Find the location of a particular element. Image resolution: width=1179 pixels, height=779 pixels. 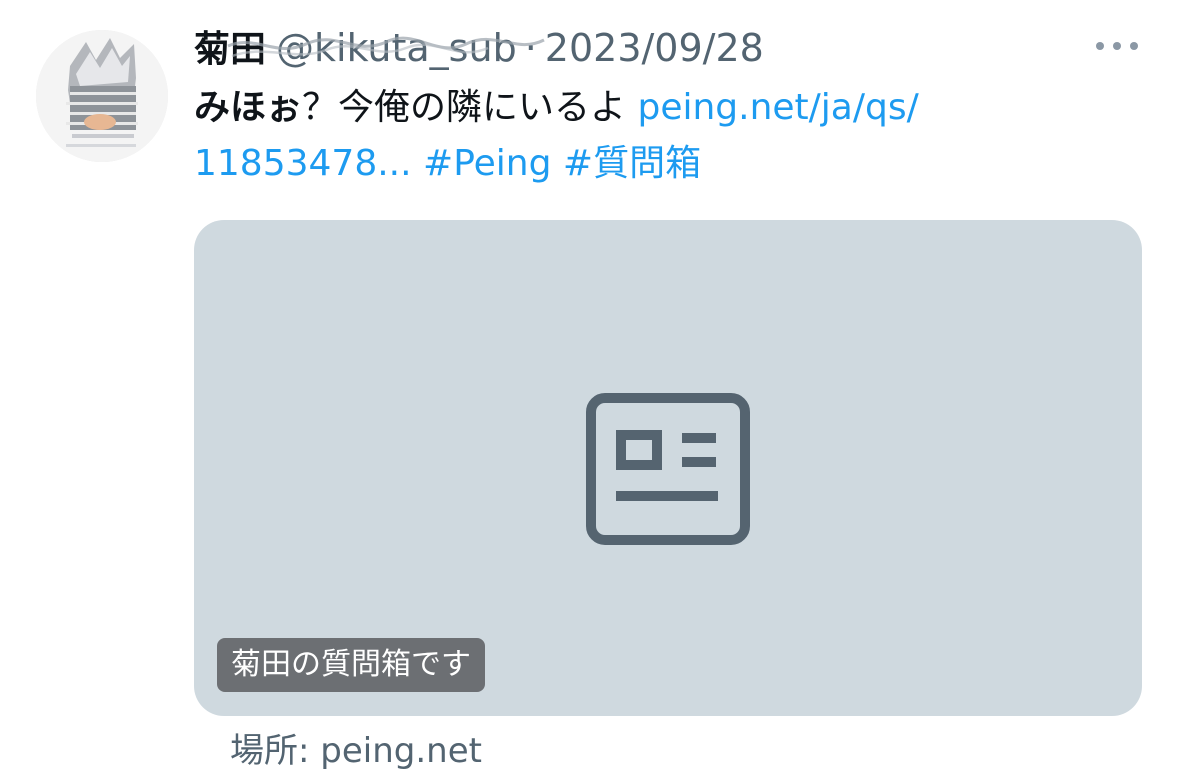

tweet-text-body: ？今俺の隣にいるよ is located at coordinates (470, 107).